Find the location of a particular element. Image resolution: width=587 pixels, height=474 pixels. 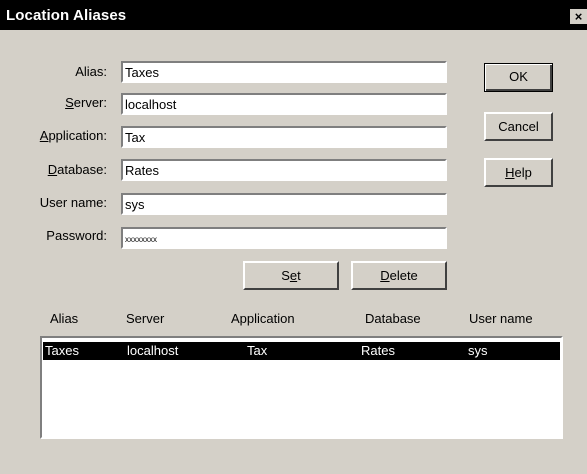

help-button-rest: elp is located at coordinates (523, 172).